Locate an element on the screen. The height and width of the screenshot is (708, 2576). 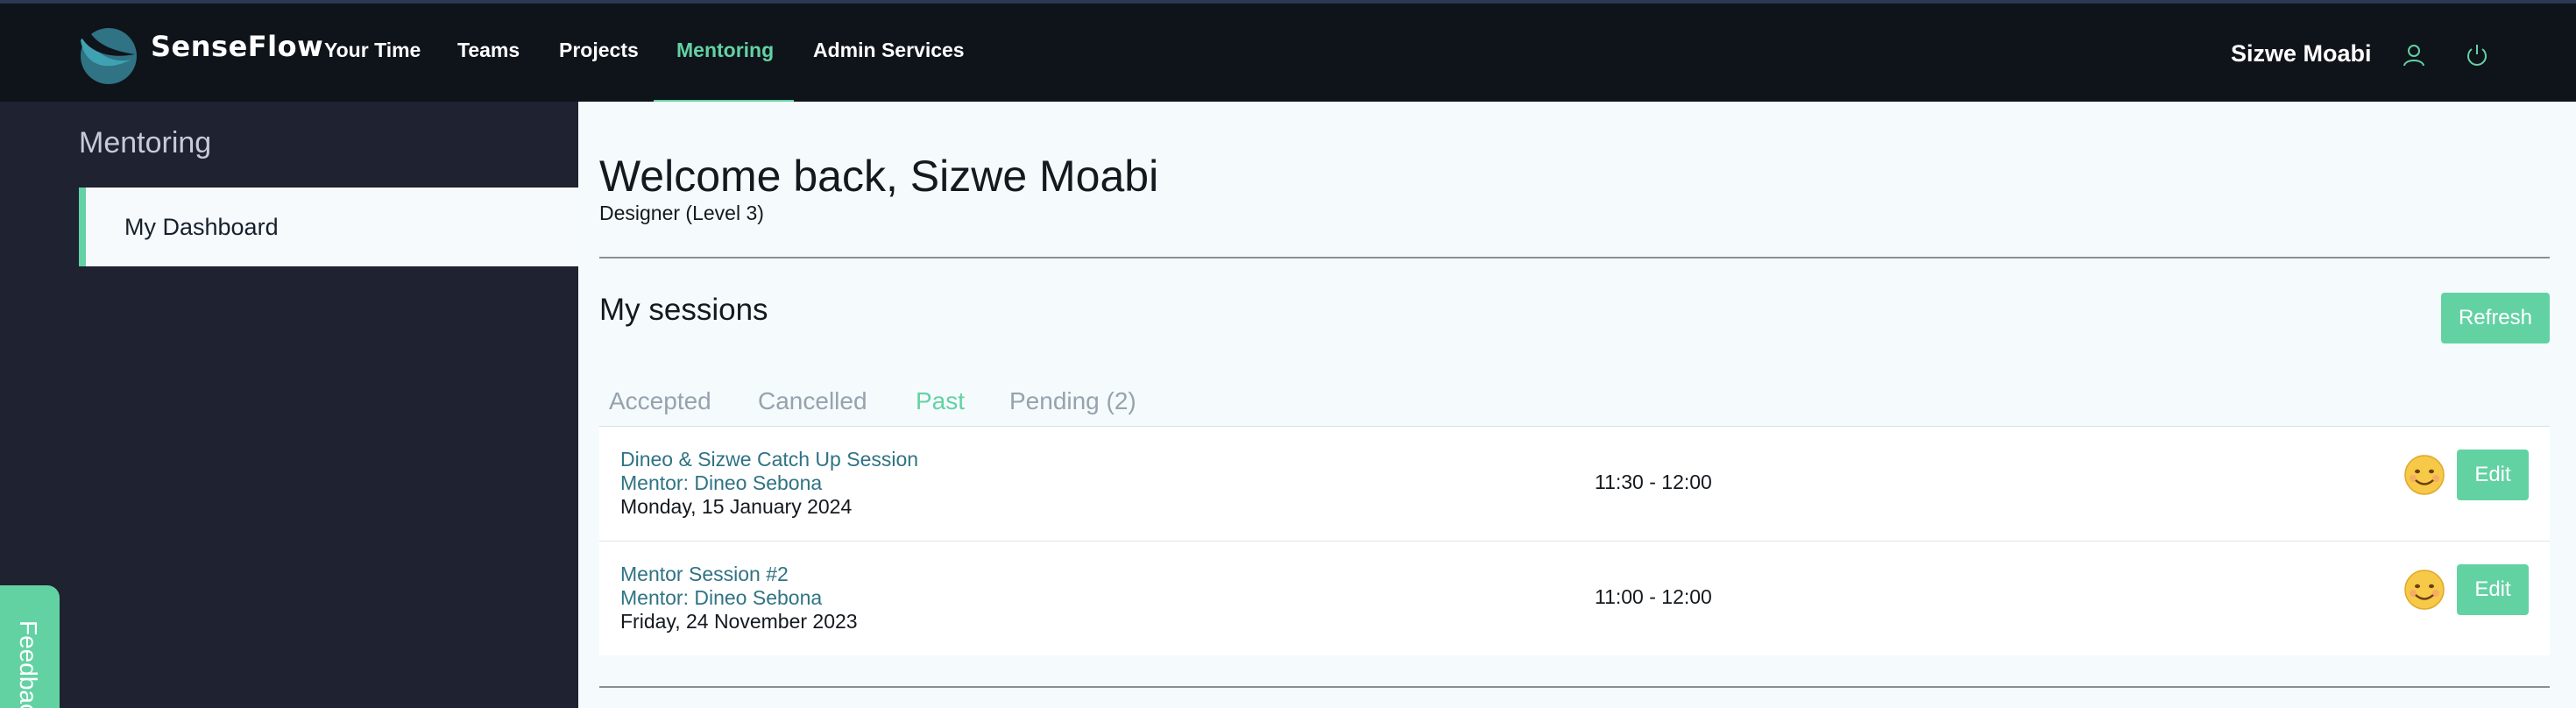
sessions-heading: My sessions is located at coordinates (683, 310).